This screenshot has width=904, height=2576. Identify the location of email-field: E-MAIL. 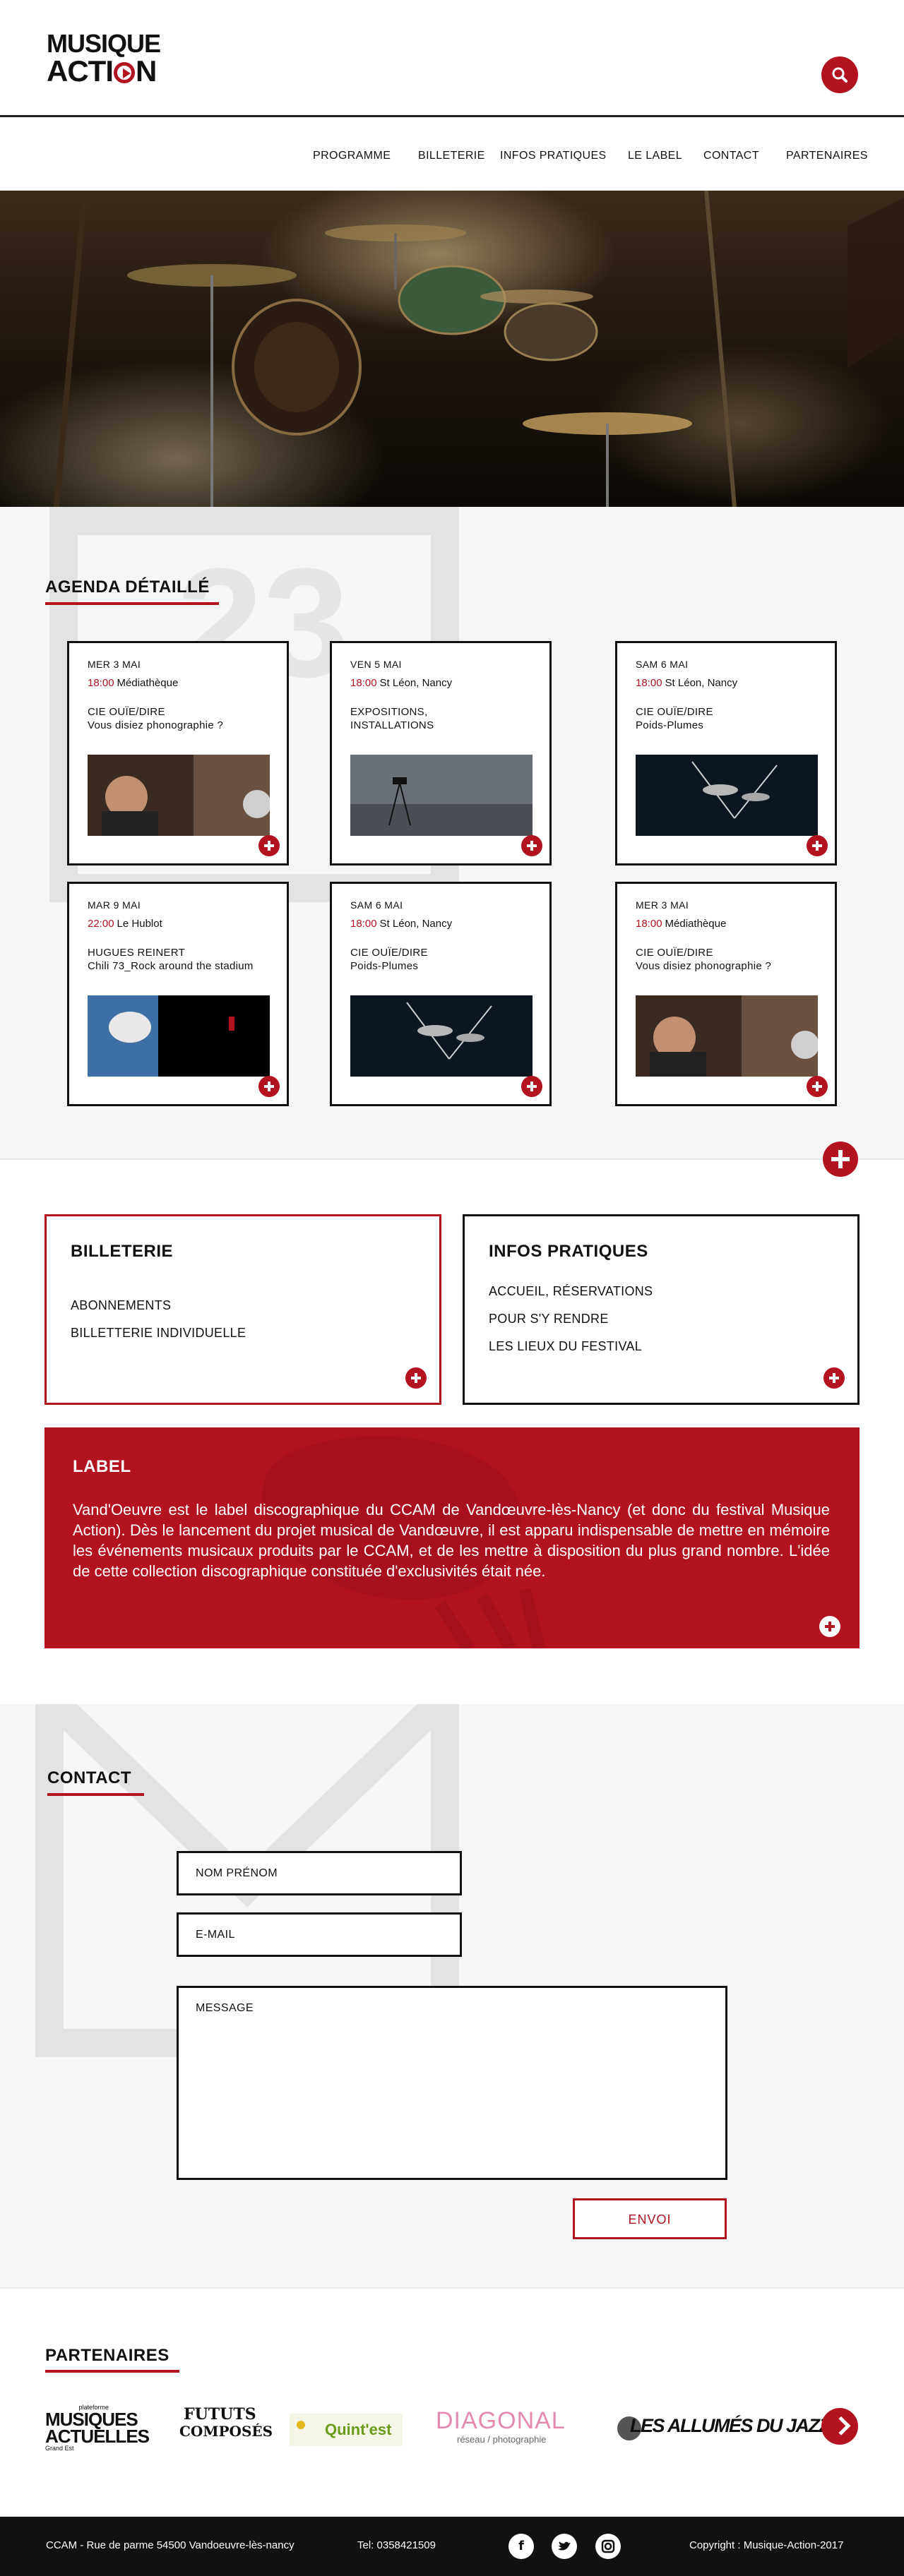
(319, 1934).